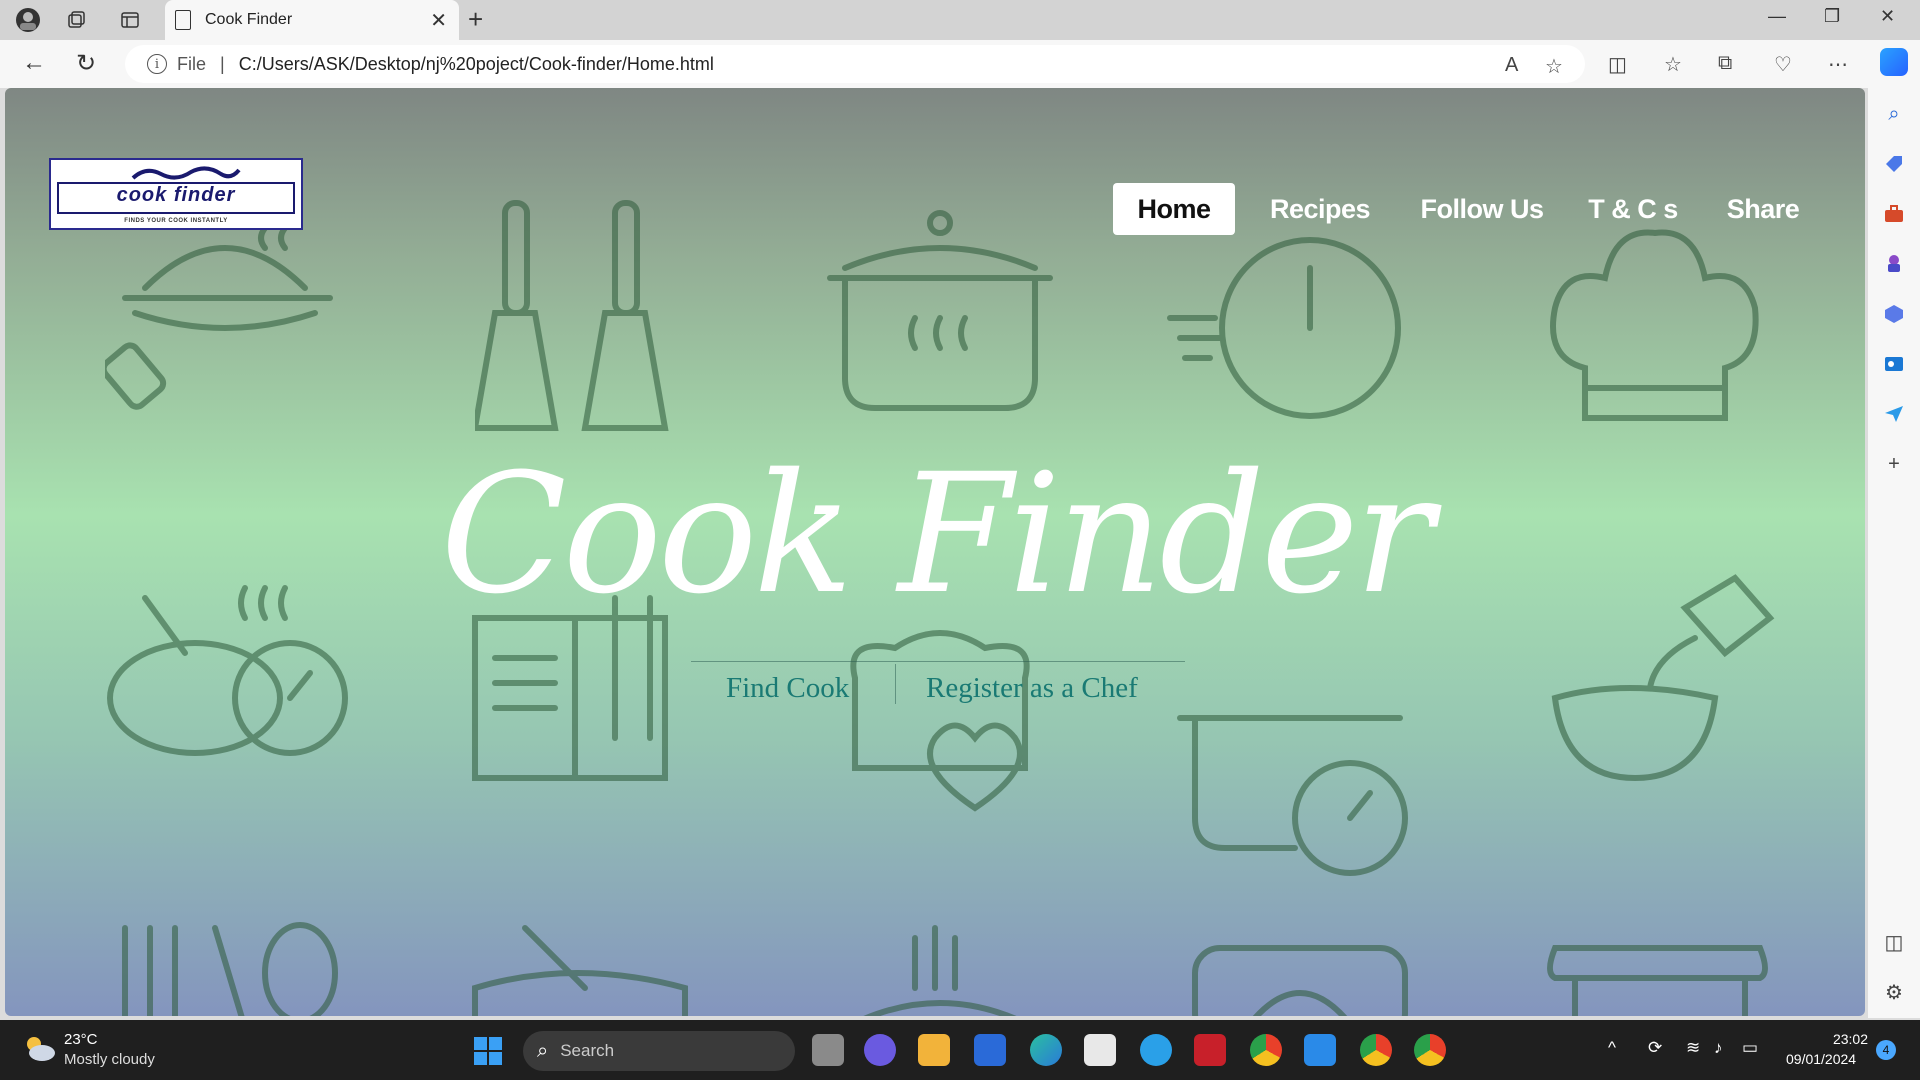  I want to click on minimize-icon: —, so click(1777, 16).